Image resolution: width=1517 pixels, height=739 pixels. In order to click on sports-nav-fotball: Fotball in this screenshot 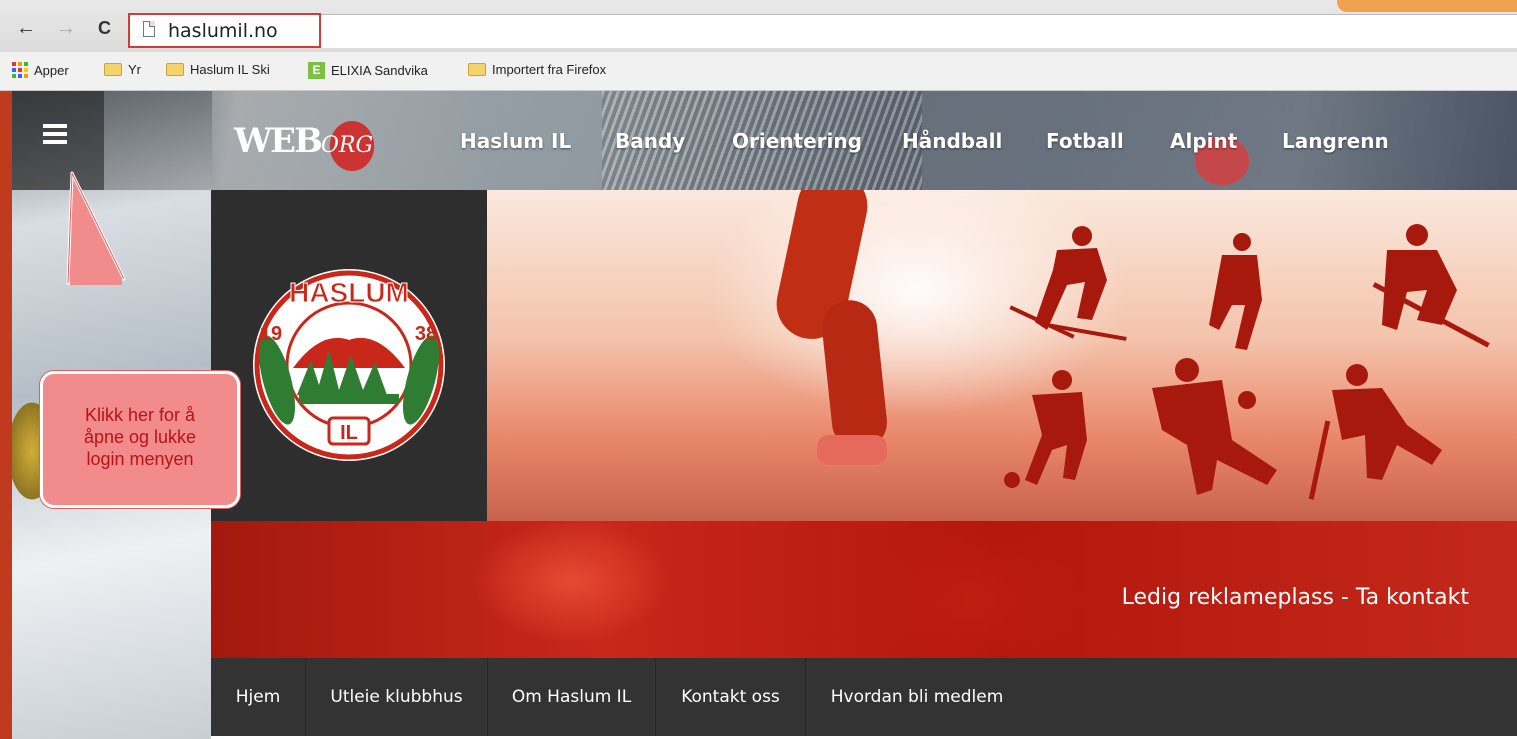, I will do `click(1085, 141)`.